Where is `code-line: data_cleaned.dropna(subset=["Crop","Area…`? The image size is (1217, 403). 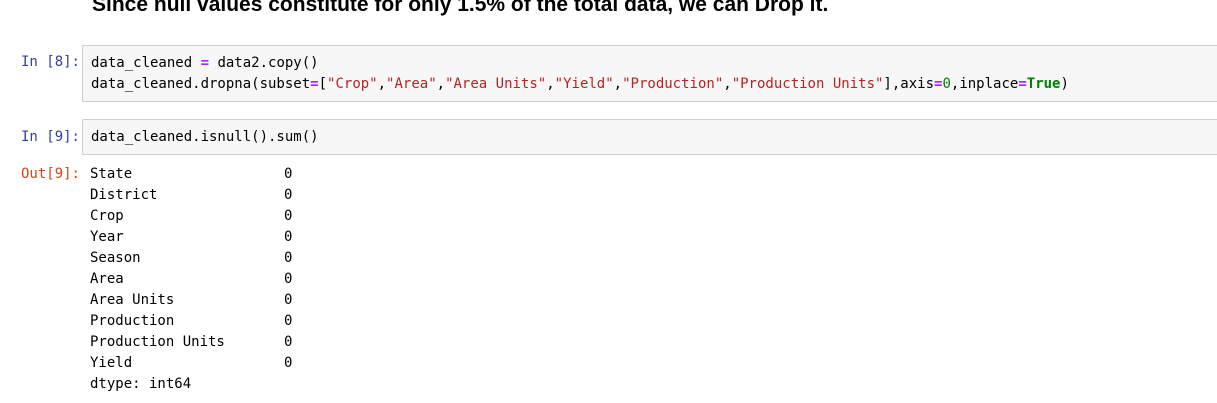
code-line: data_cleaned.dropna(subset=["Crop","Area… is located at coordinates (580, 84).